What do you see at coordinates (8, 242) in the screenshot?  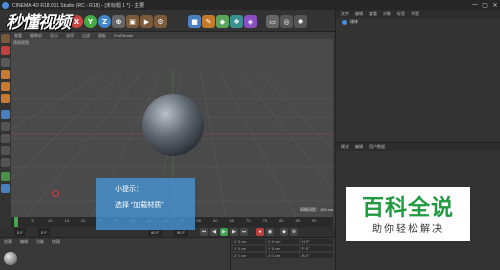 I see `material-tab-0: 创建` at bounding box center [8, 242].